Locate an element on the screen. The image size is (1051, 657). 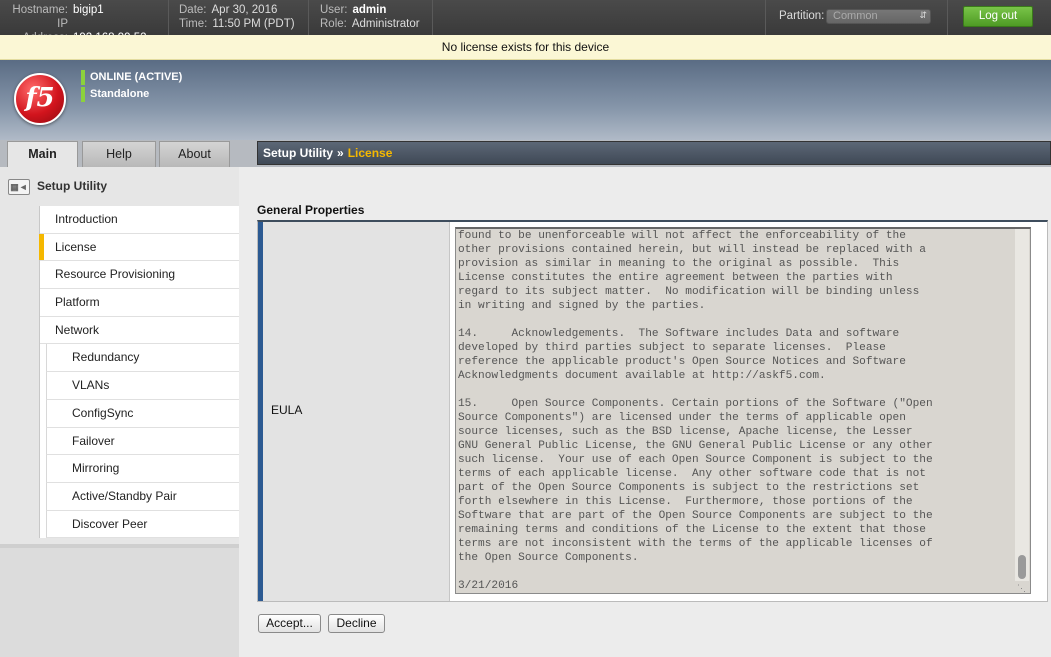
setup-utility-icon: ▦◄ is located at coordinates (19, 186).